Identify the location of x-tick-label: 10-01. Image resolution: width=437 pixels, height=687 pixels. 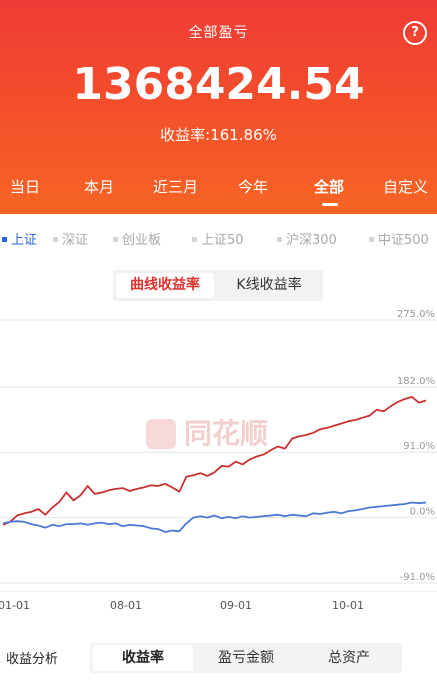
(348, 605).